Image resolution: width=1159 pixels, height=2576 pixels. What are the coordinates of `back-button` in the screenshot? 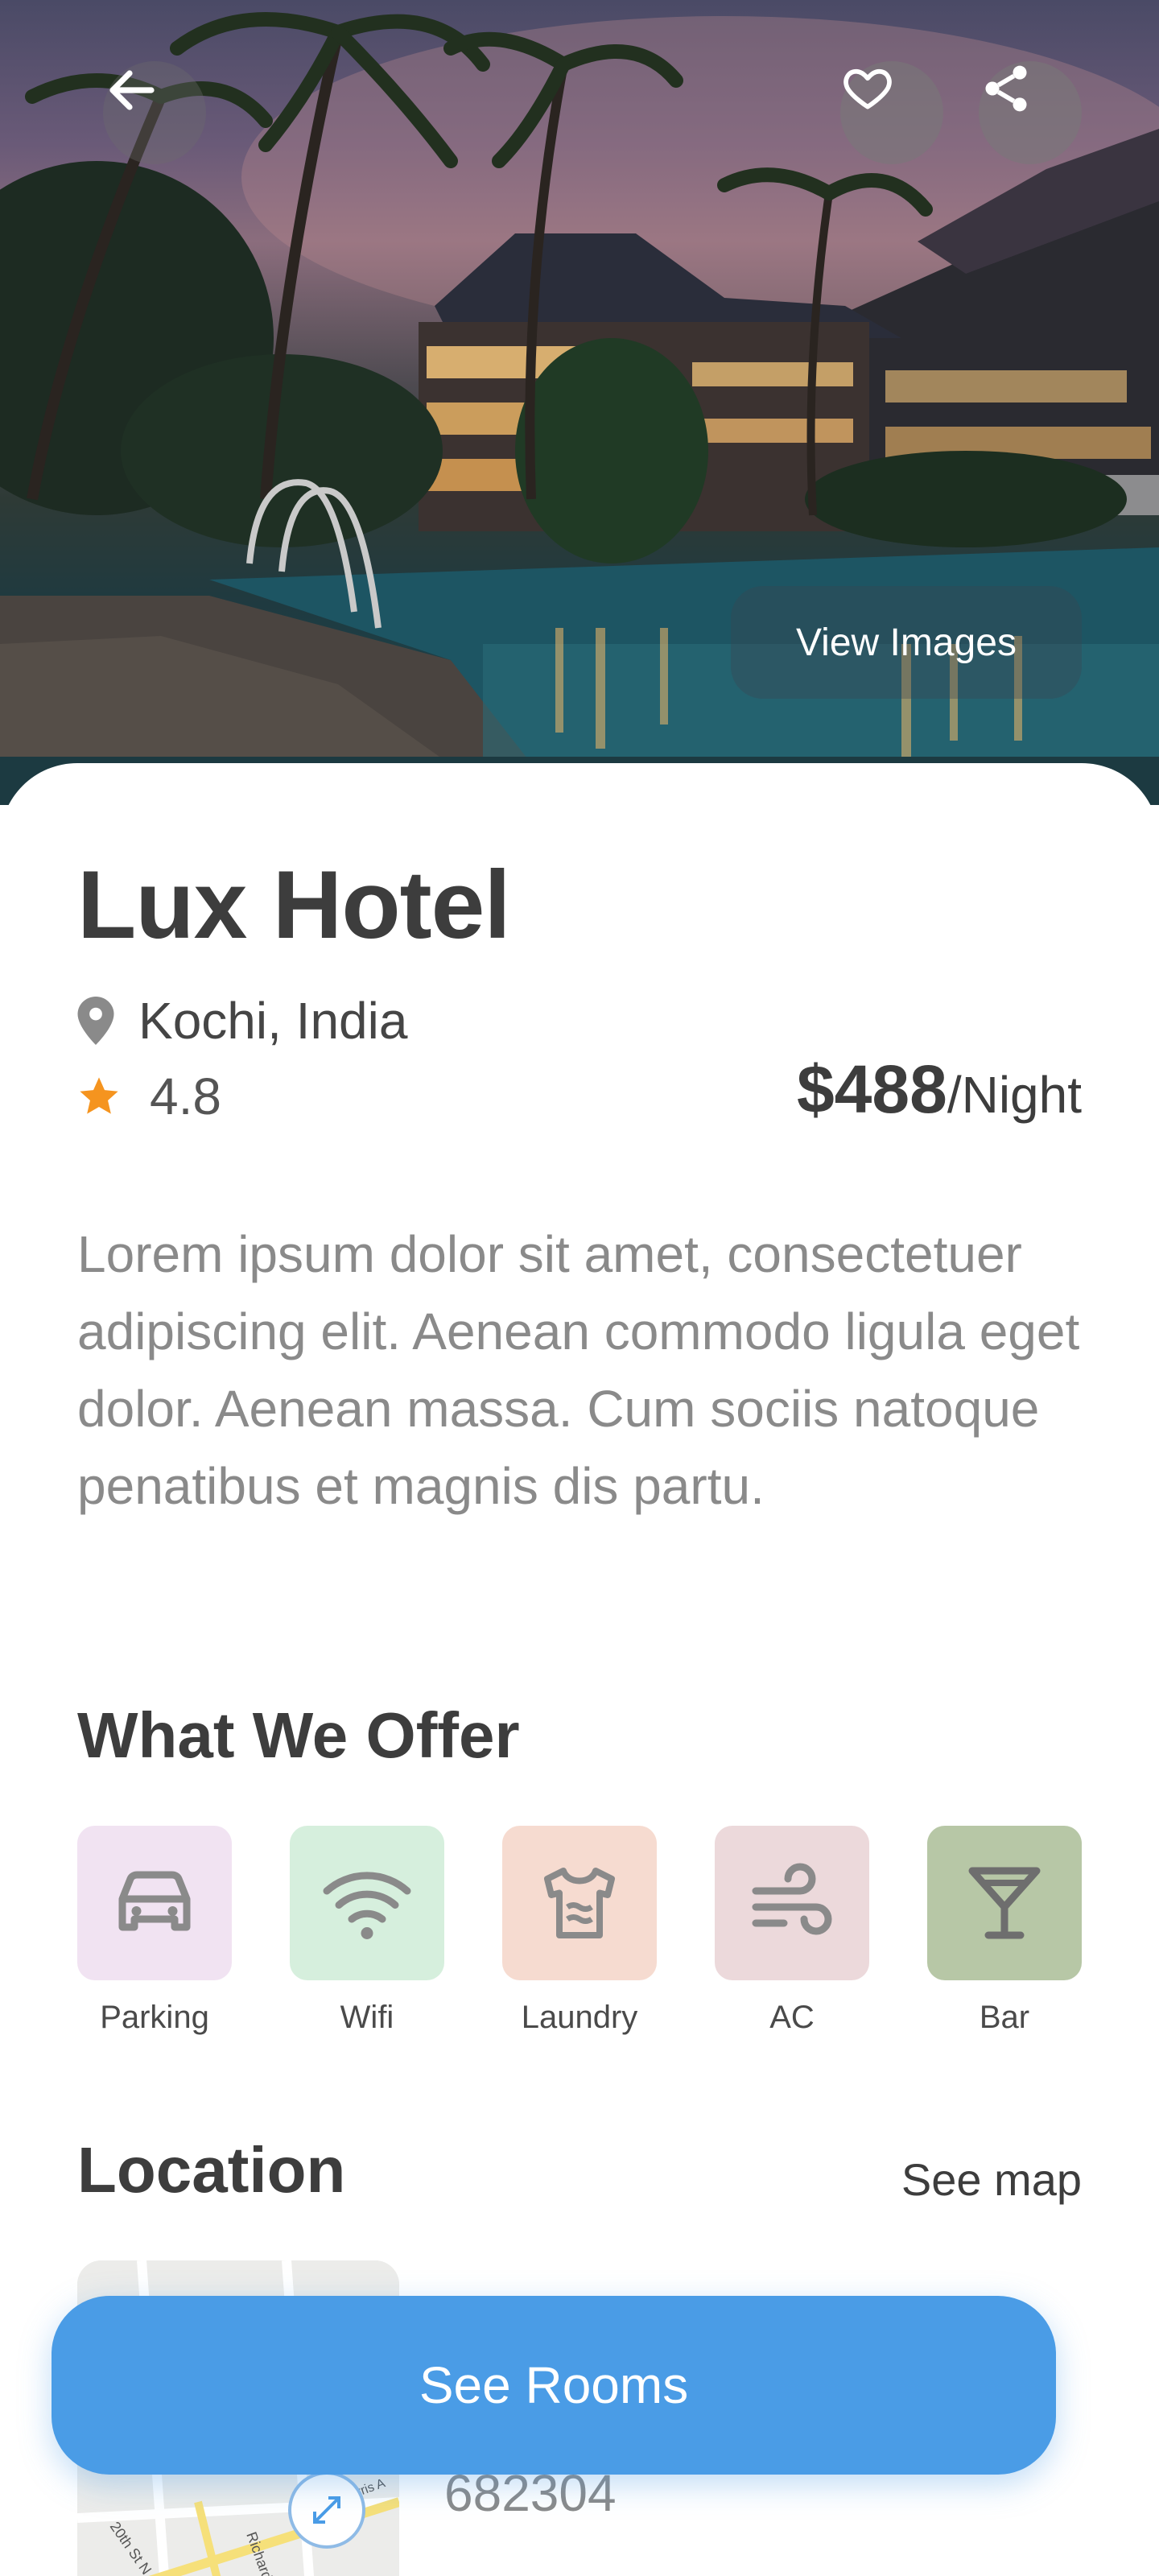 It's located at (154, 112).